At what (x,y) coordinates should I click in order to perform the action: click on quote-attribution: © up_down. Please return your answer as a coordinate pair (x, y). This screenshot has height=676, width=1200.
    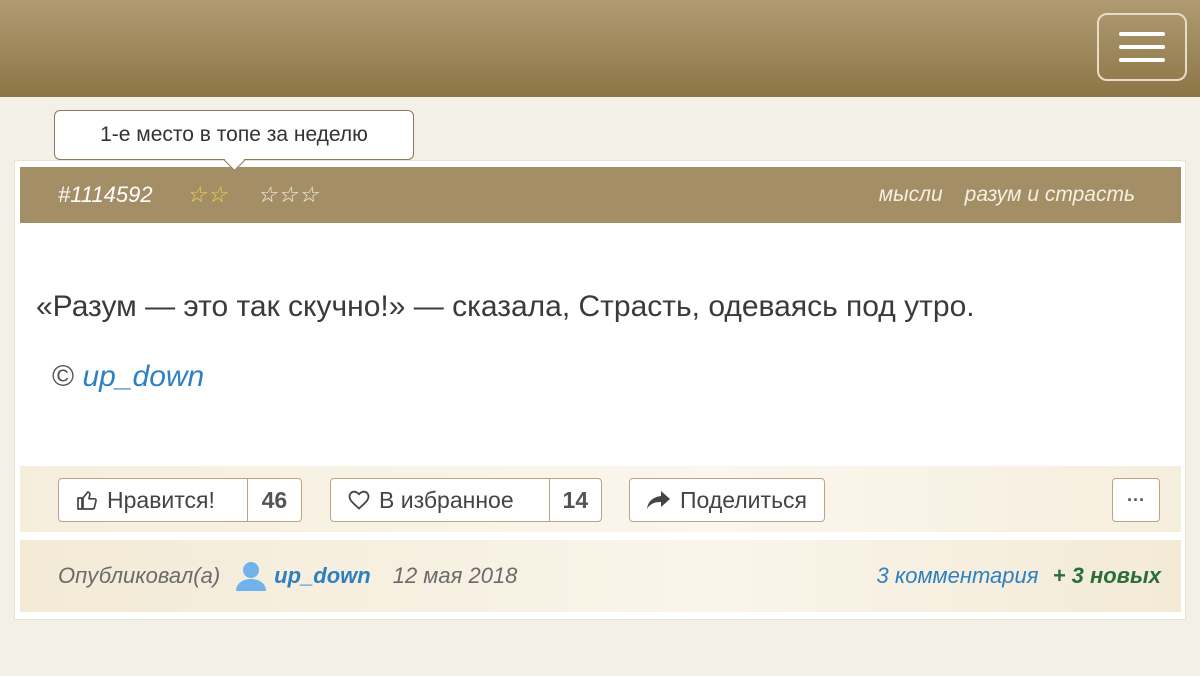
    Looking at the image, I should click on (128, 377).